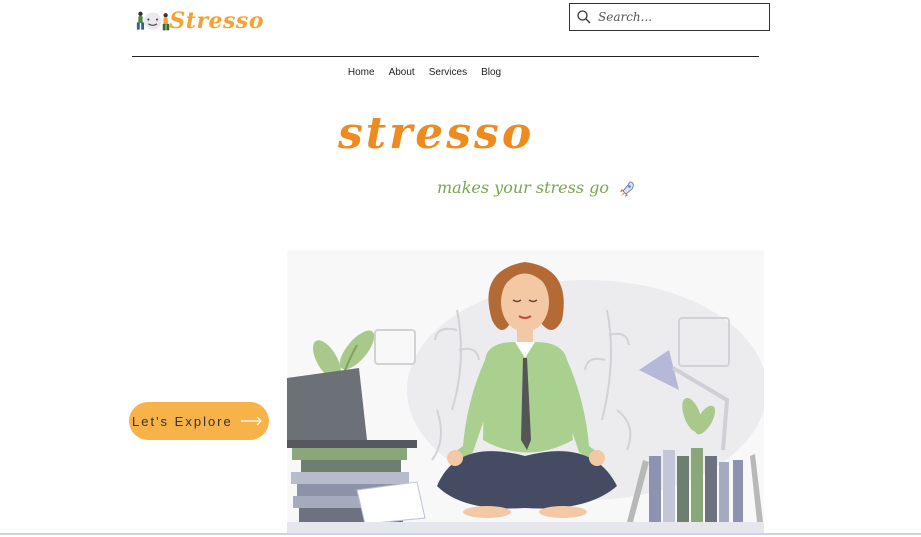 Image resolution: width=921 pixels, height=537 pixels. Describe the element at coordinates (402, 72) in the screenshot. I see `nav-item-about: About` at that location.